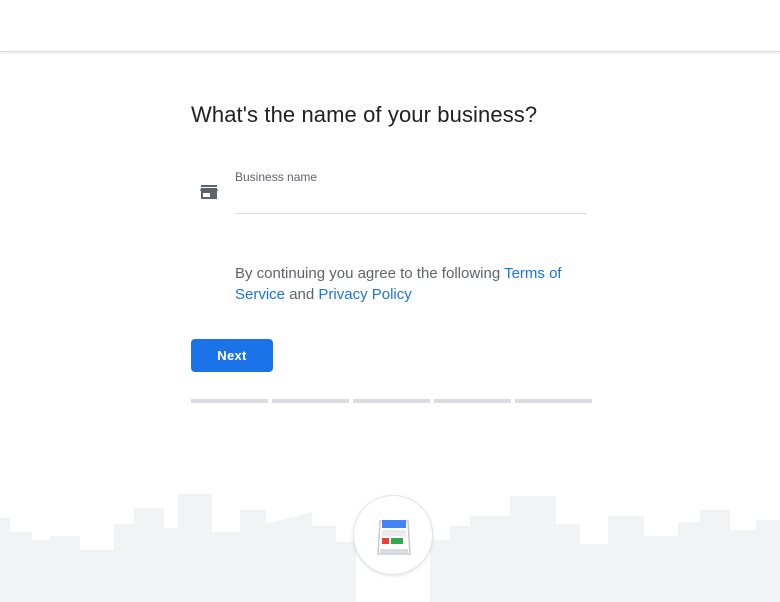  I want to click on business-name-field: Business name, so click(410, 191).